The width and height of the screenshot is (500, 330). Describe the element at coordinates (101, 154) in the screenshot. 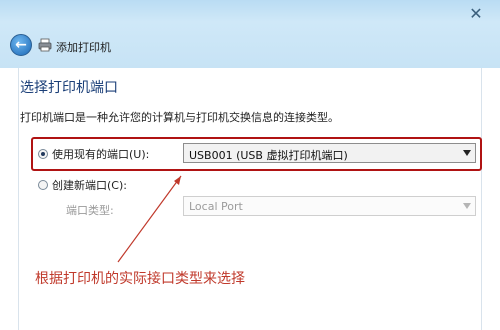

I see `use-existing-port-label: 使用现有的端口(U):` at that location.